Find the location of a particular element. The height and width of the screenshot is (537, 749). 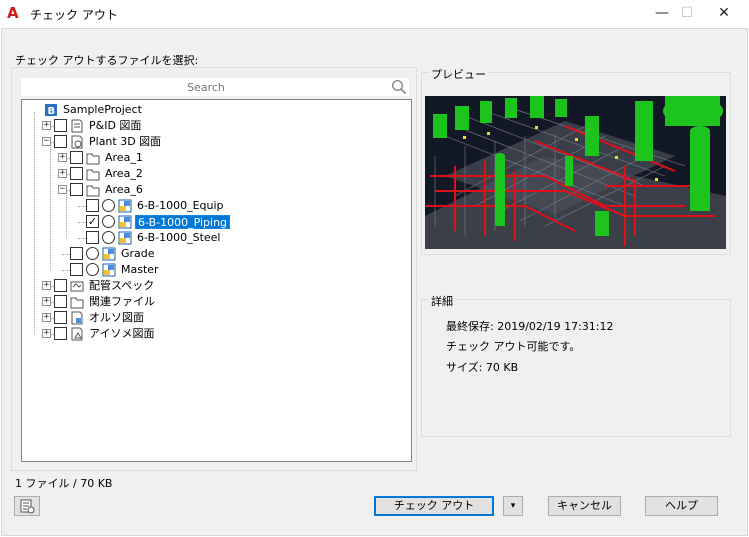

search-icon is located at coordinates (399, 87).